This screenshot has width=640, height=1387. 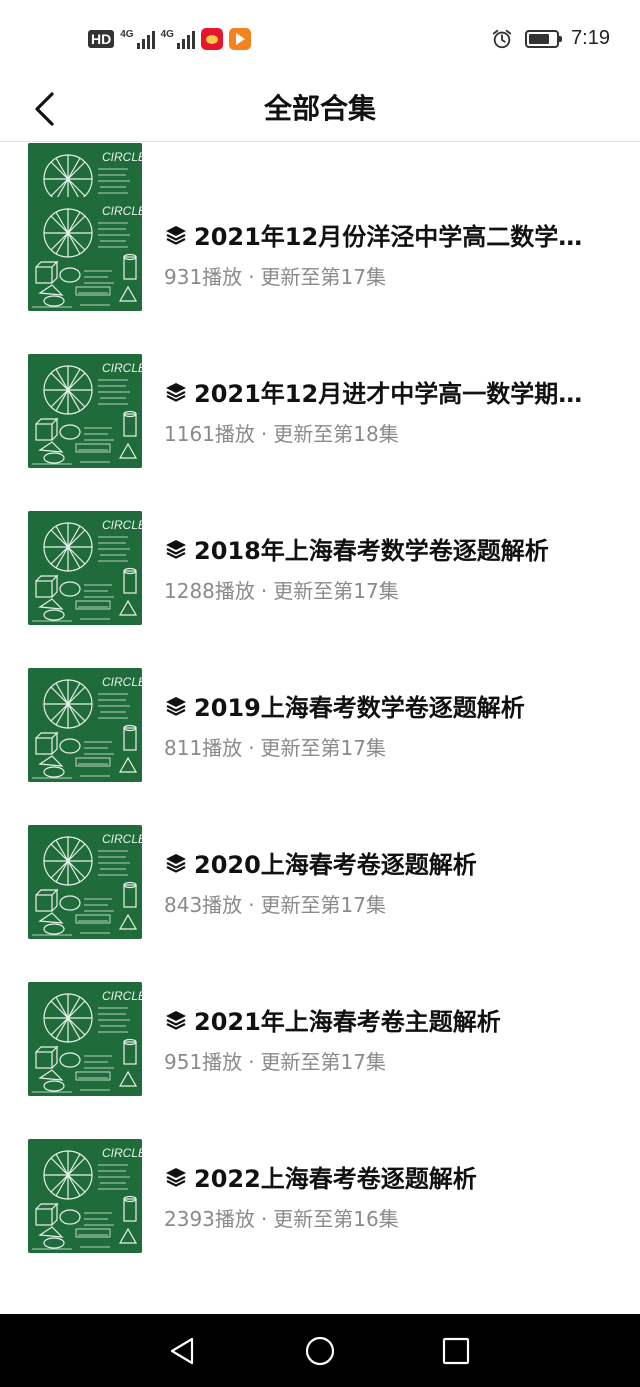 What do you see at coordinates (203, 748) in the screenshot?
I see `play-count: 811播放` at bounding box center [203, 748].